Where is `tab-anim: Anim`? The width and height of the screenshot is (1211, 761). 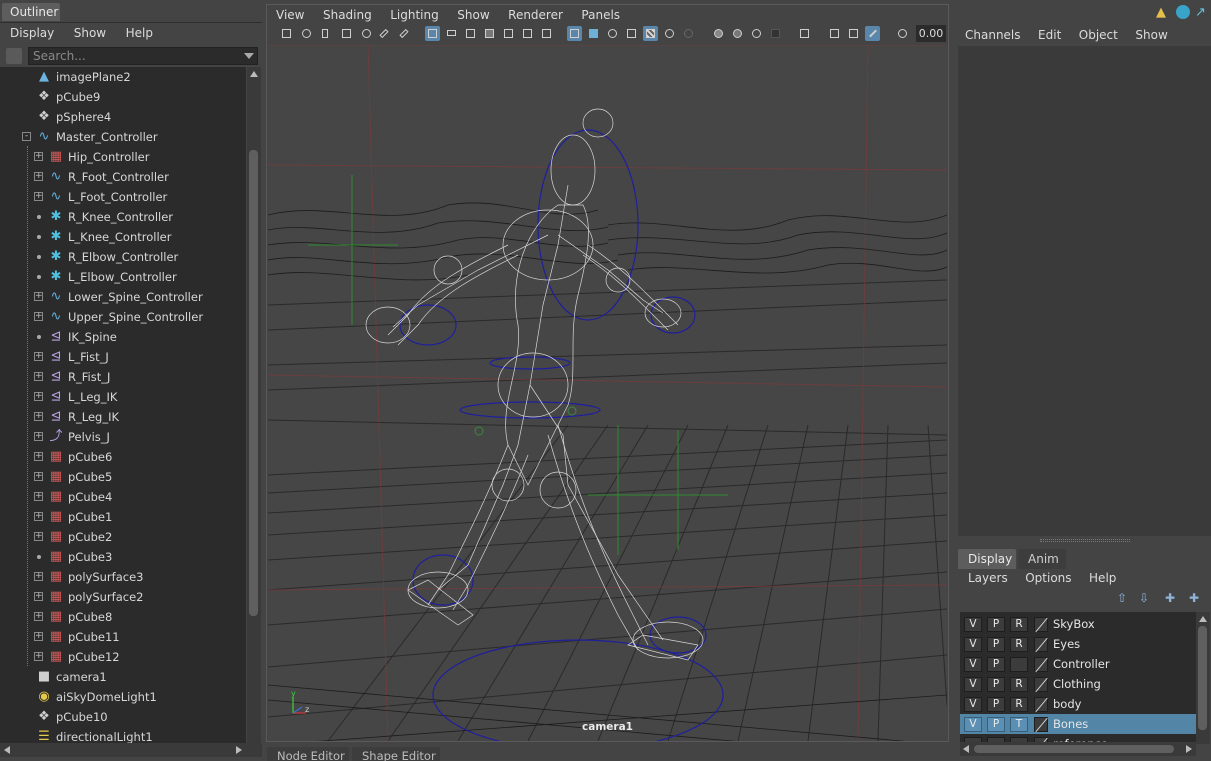 tab-anim: Anim is located at coordinates (1042, 559).